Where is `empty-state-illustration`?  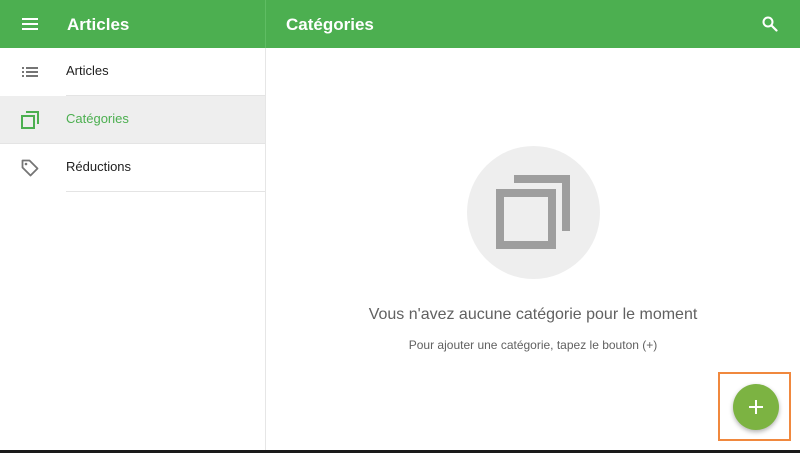 empty-state-illustration is located at coordinates (533, 212).